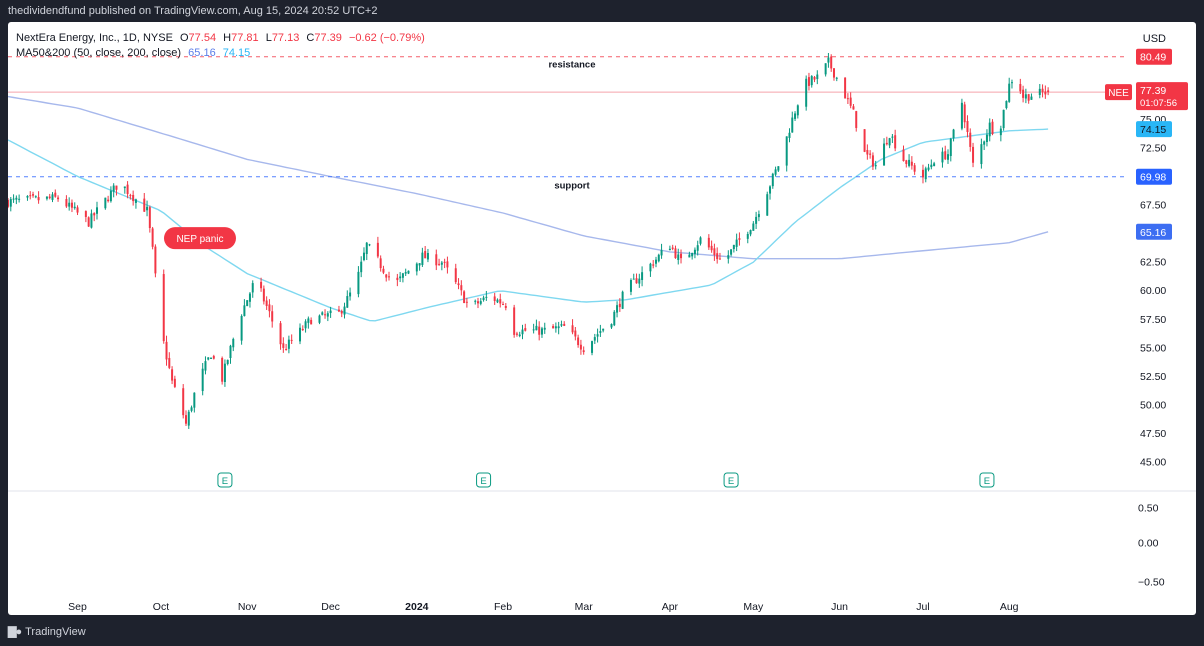  What do you see at coordinates (47, 632) in the screenshot?
I see `tradingview-brand: ▇● TradingView` at bounding box center [47, 632].